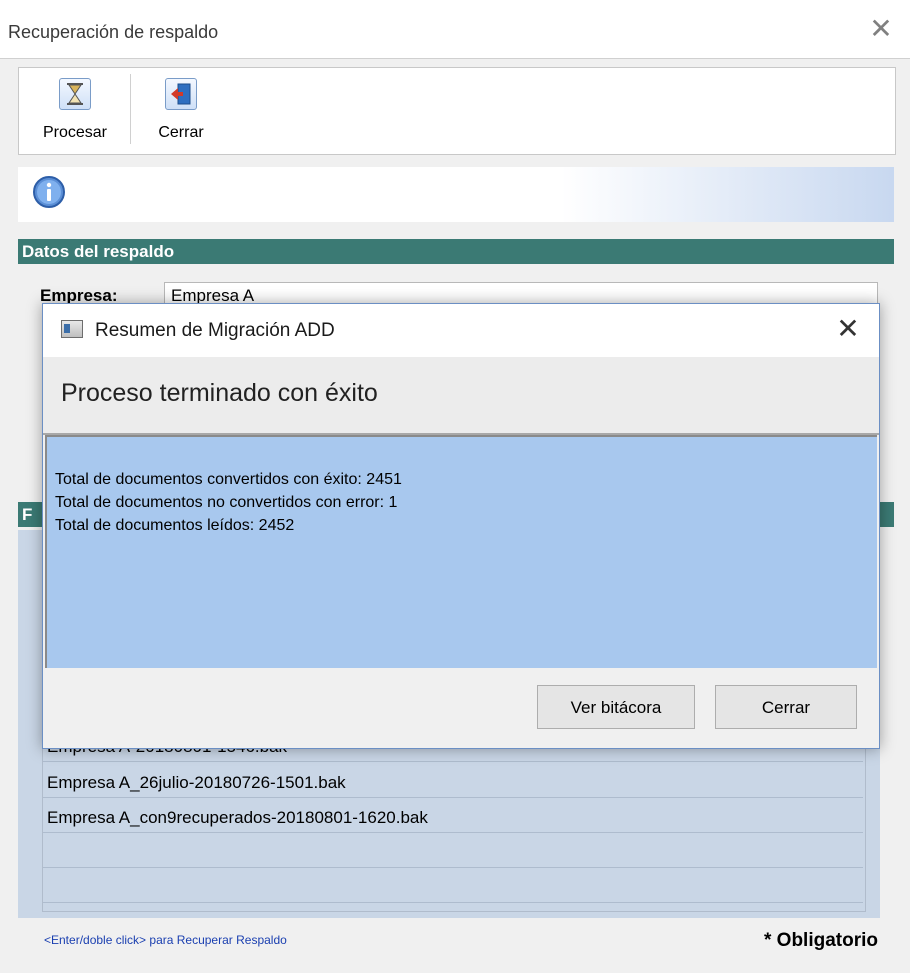 Image resolution: width=910 pixels, height=973 pixels. Describe the element at coordinates (75, 94) in the screenshot. I see `hourglass-icon` at that location.